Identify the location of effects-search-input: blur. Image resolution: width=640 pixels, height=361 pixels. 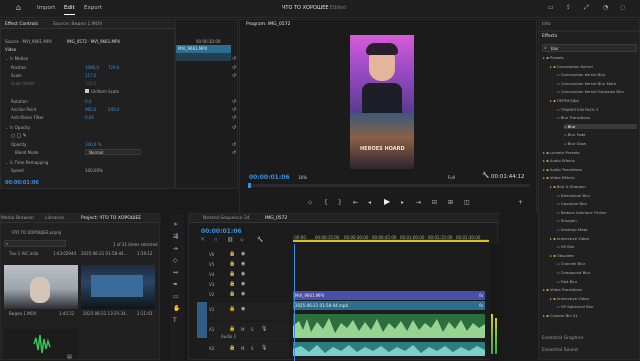
(555, 48).